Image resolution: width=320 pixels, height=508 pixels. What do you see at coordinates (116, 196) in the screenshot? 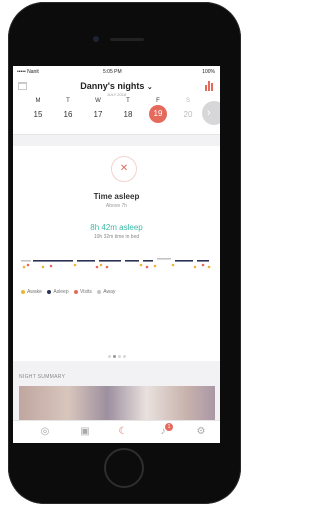
I see `metric-title: Time asleep` at bounding box center [116, 196].